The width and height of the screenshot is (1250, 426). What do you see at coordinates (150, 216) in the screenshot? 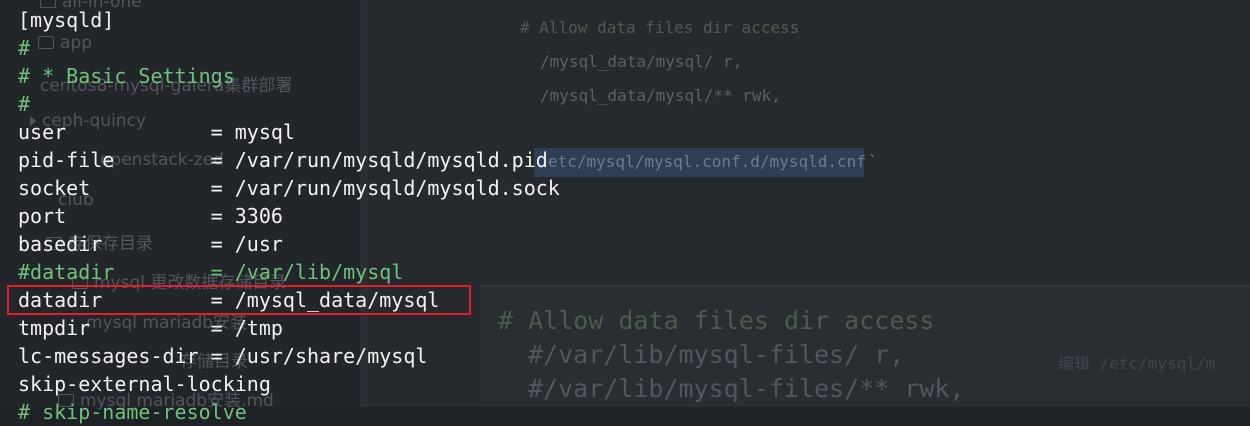
I see `config-line: port = 3306` at bounding box center [150, 216].